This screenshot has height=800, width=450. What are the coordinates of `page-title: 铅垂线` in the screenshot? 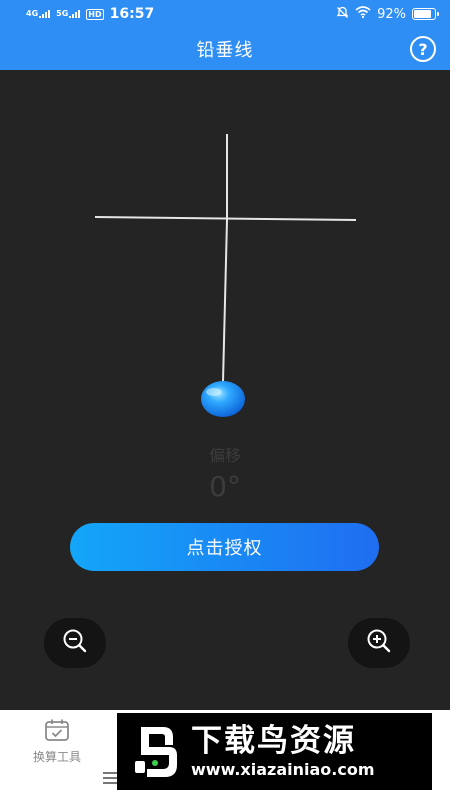 It's located at (225, 50).